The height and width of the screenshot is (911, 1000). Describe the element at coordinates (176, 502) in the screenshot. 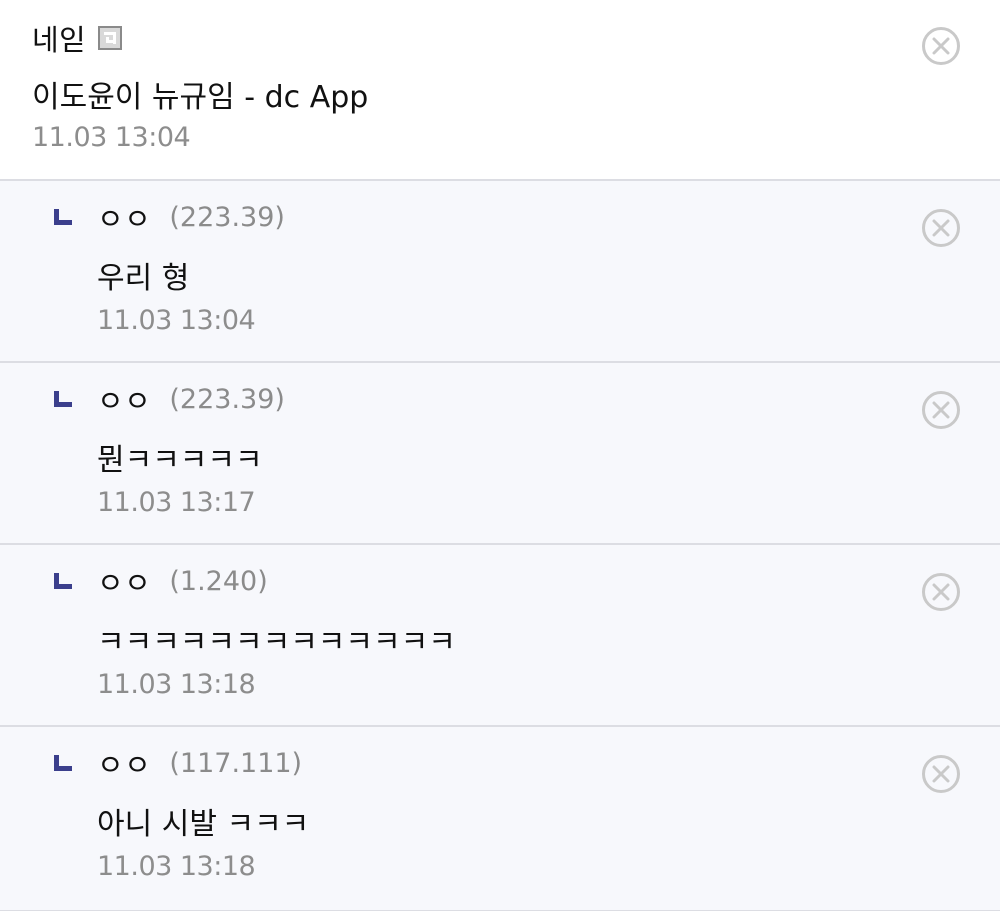

I see `comment-time: 11.03 13:17` at that location.